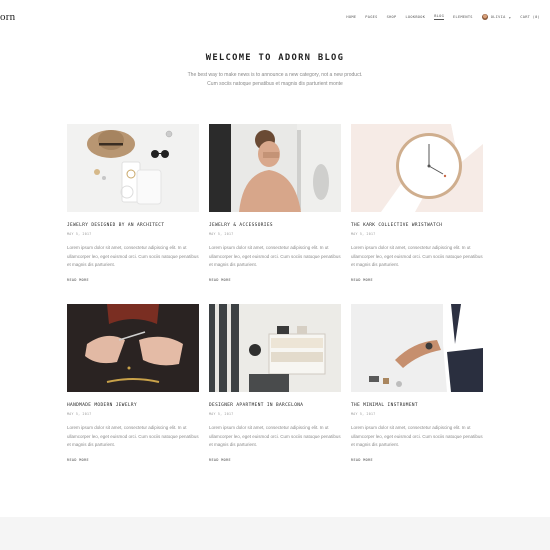  I want to click on site-logo: orn, so click(7, 17).